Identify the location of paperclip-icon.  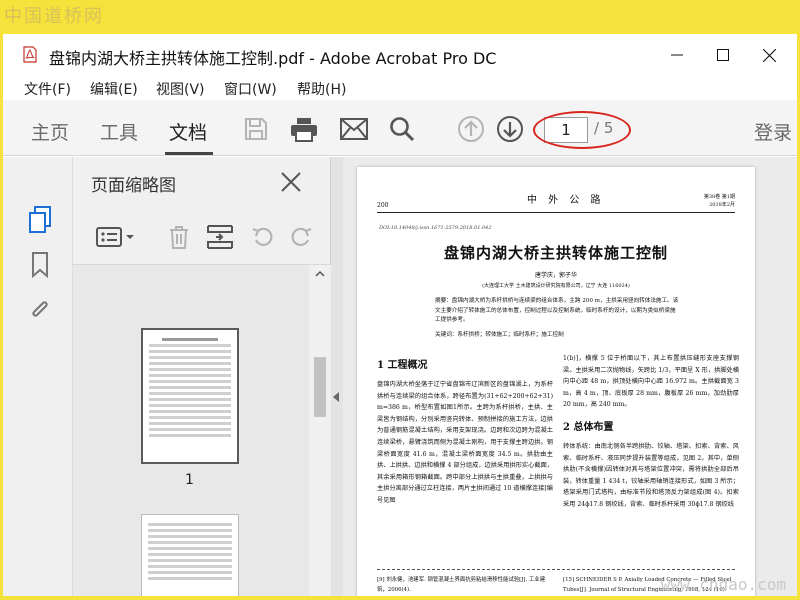
(40, 309).